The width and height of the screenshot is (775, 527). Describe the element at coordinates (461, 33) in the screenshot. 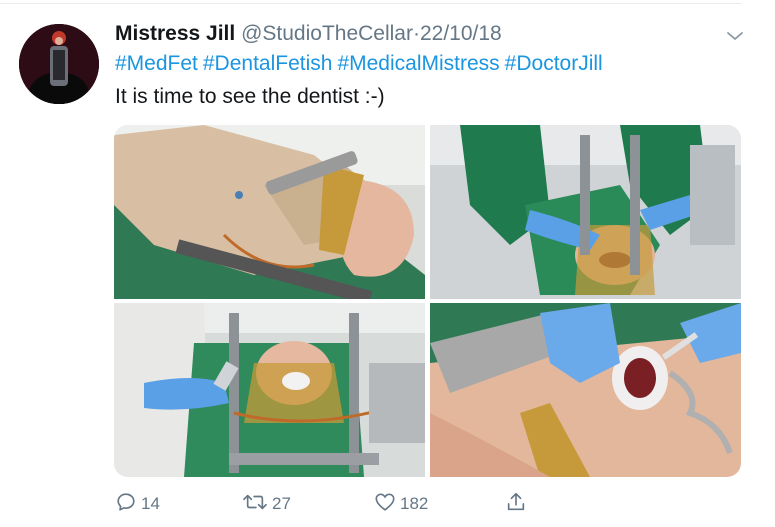

I see `tweet-date: 22/10/18` at that location.